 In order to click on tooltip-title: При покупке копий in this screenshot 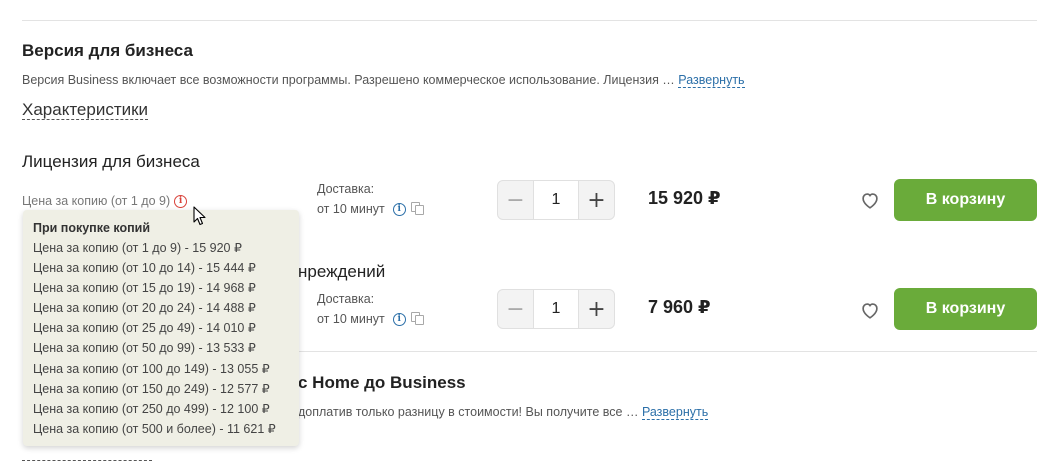, I will do `click(92, 228)`.